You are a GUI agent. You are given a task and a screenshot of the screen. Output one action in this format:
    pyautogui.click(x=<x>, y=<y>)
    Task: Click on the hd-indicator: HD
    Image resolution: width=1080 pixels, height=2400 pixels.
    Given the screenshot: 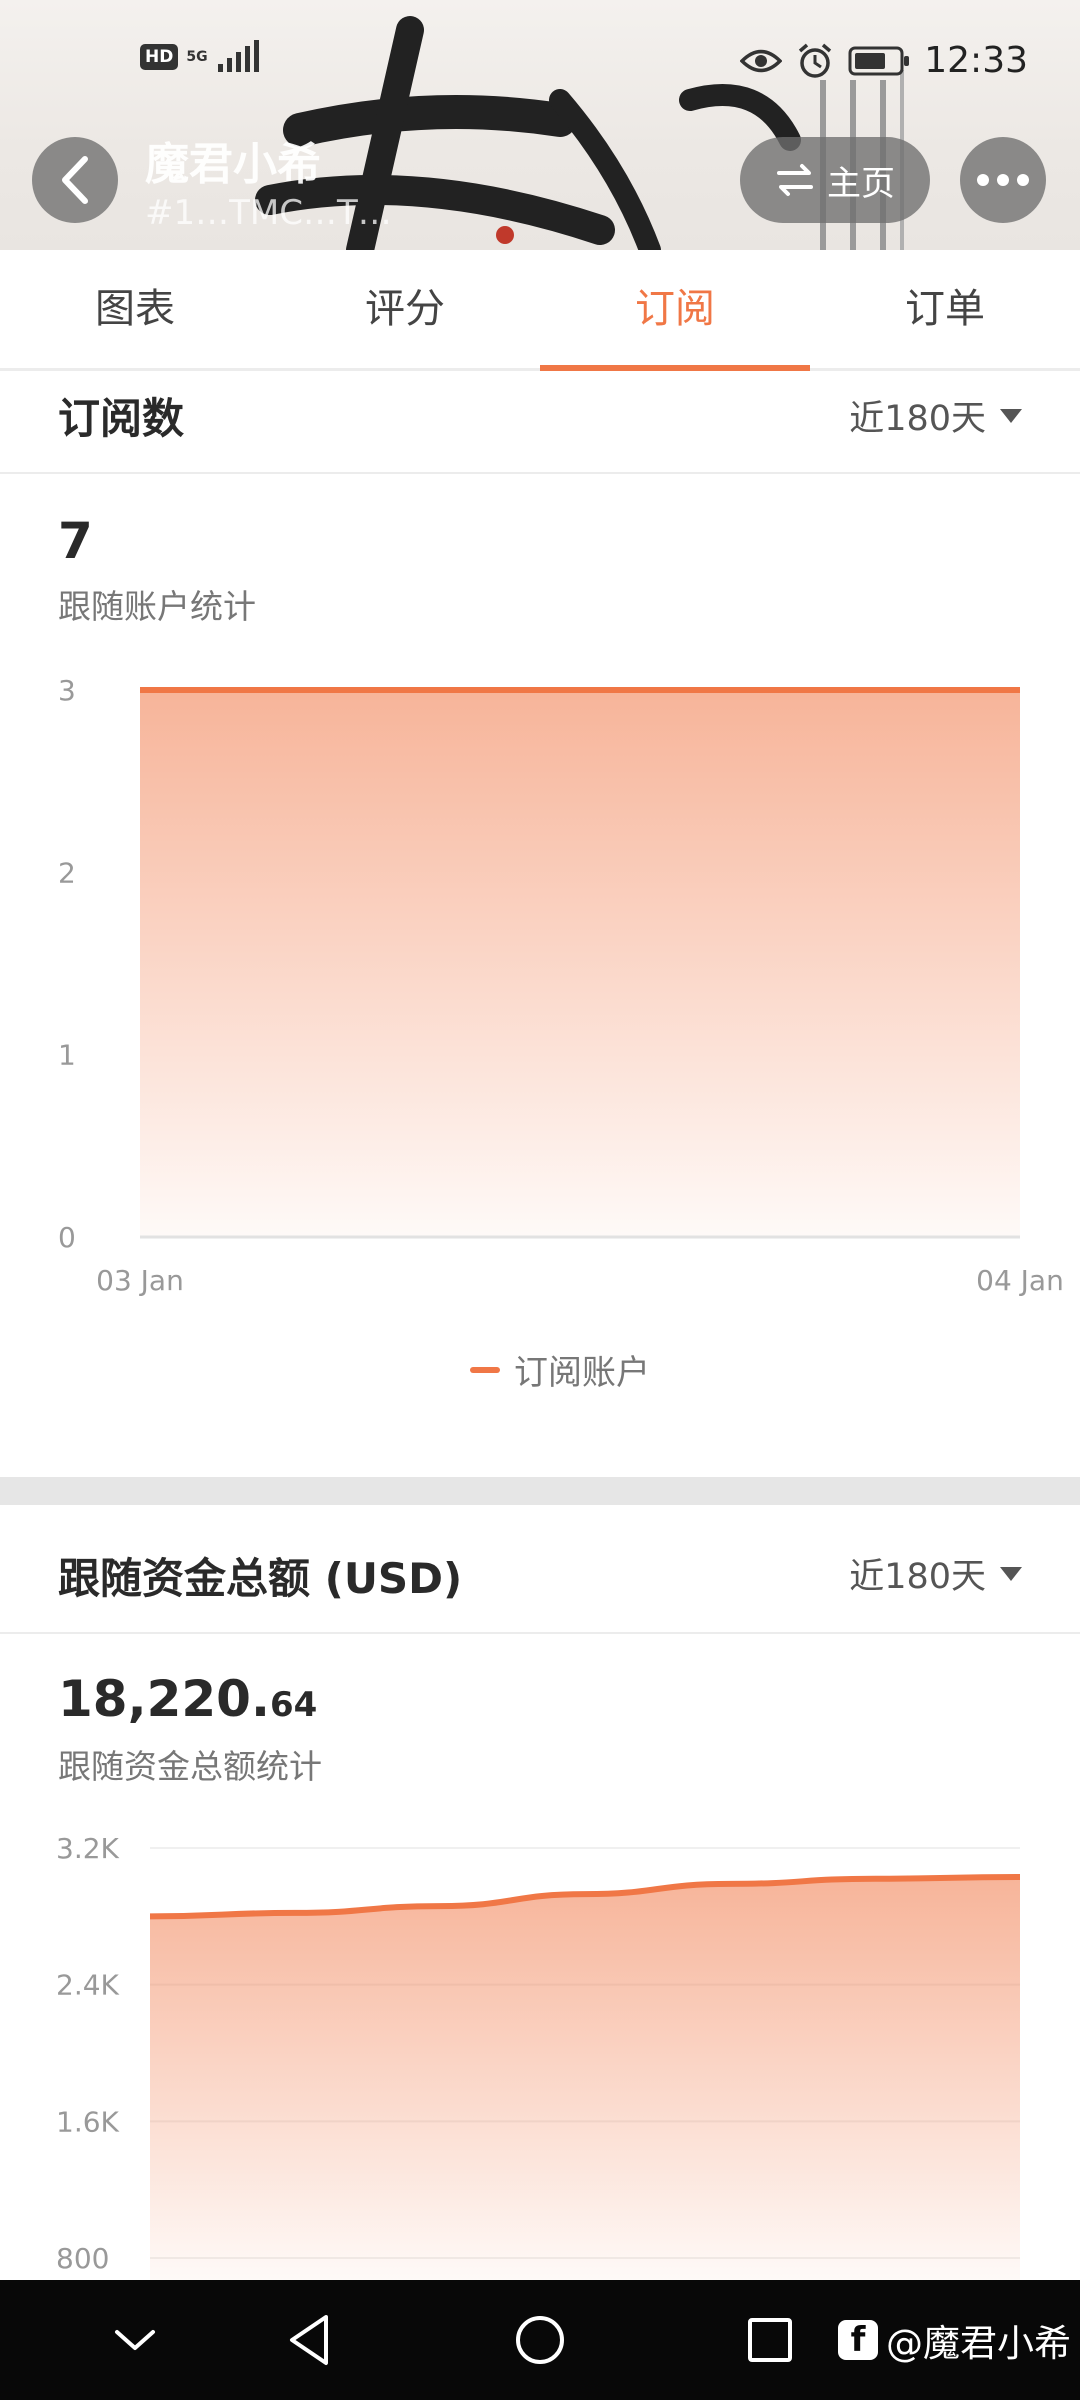 What is the action you would take?
    pyautogui.click(x=159, y=57)
    